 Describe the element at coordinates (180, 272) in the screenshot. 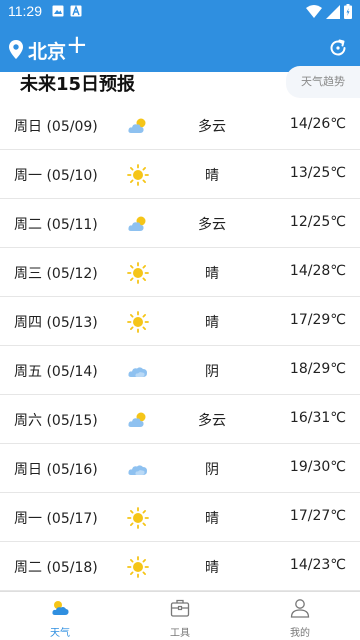

I see `forecast-row: 周三 (05/12) 晴 14/28℃` at that location.